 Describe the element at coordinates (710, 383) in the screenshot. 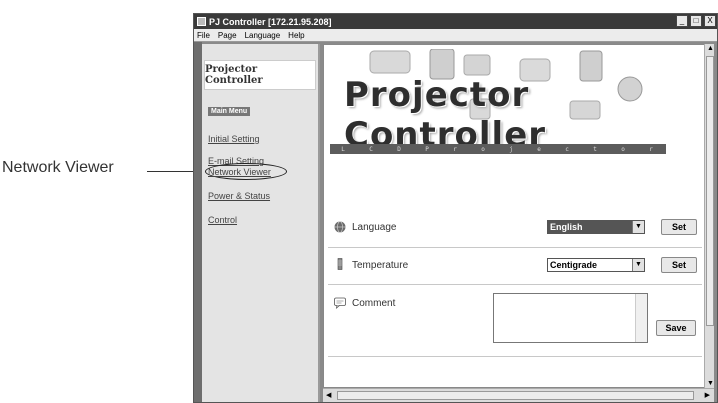

I see `scroll-down-arrow-icon: ▼` at that location.